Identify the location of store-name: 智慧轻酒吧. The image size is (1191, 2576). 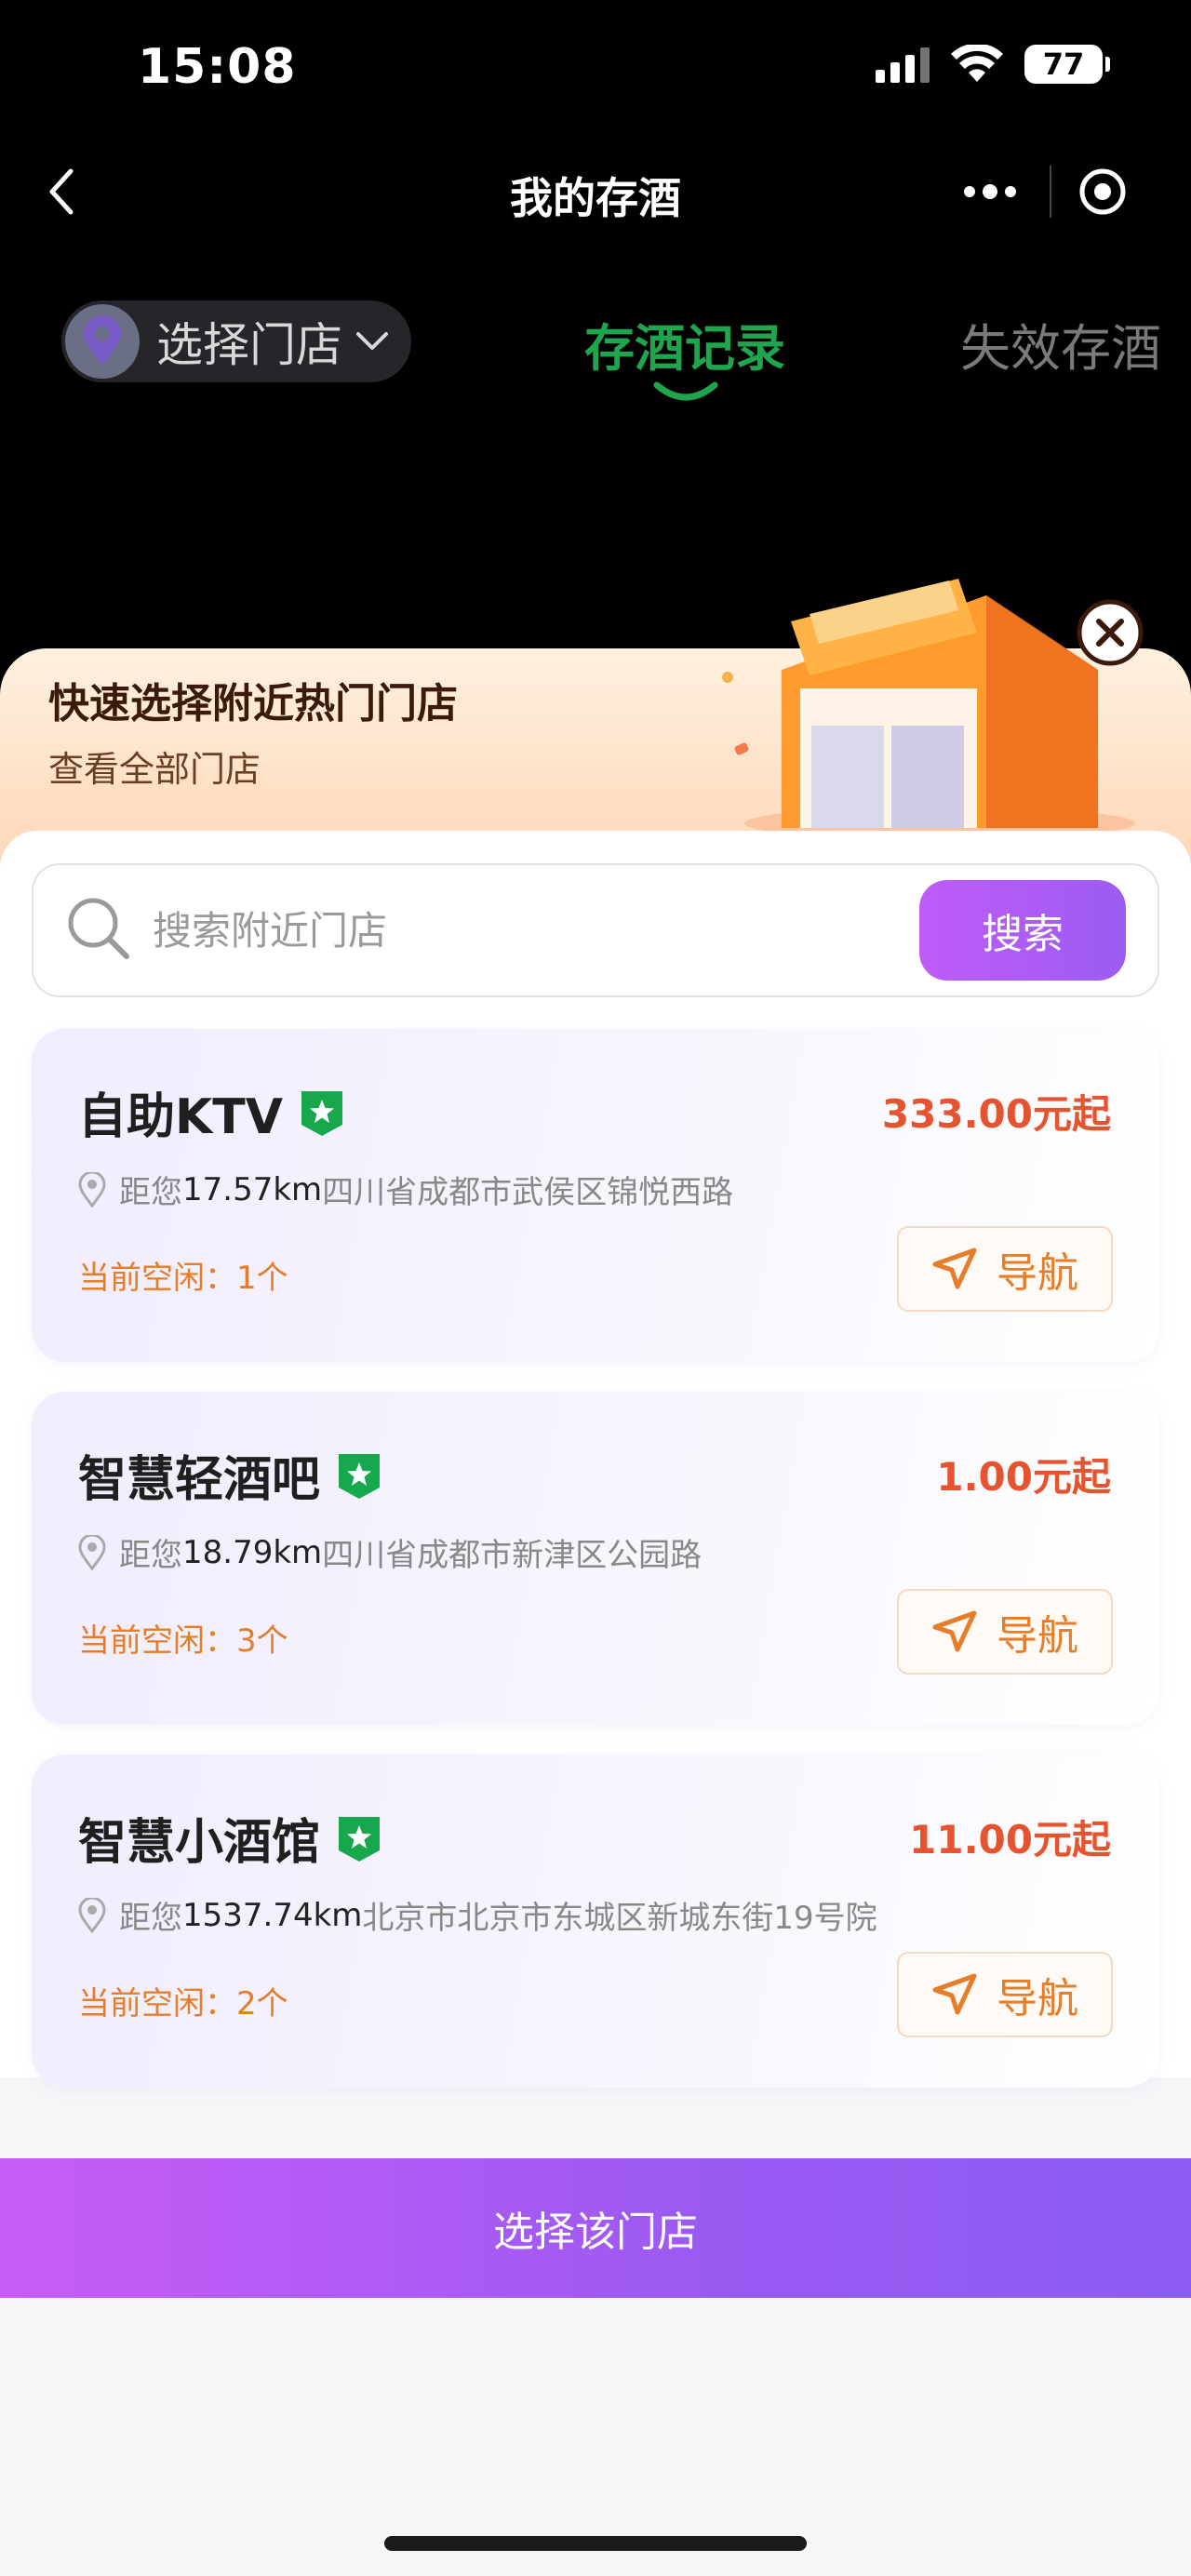
(199, 1480).